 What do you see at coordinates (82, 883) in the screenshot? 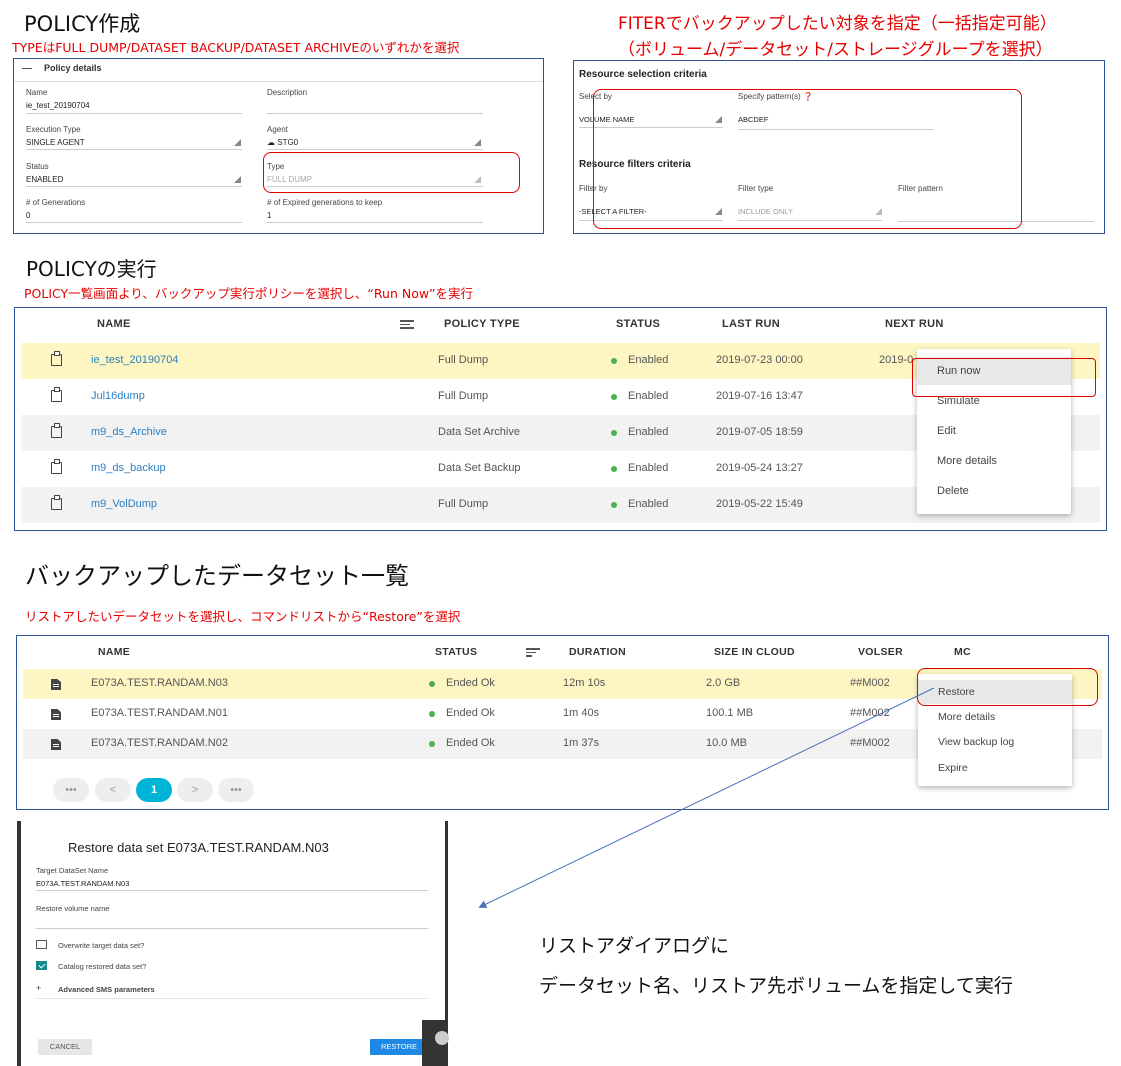
I see `target-dataset-field: E073A.TEST.RANDAM.N03` at bounding box center [82, 883].